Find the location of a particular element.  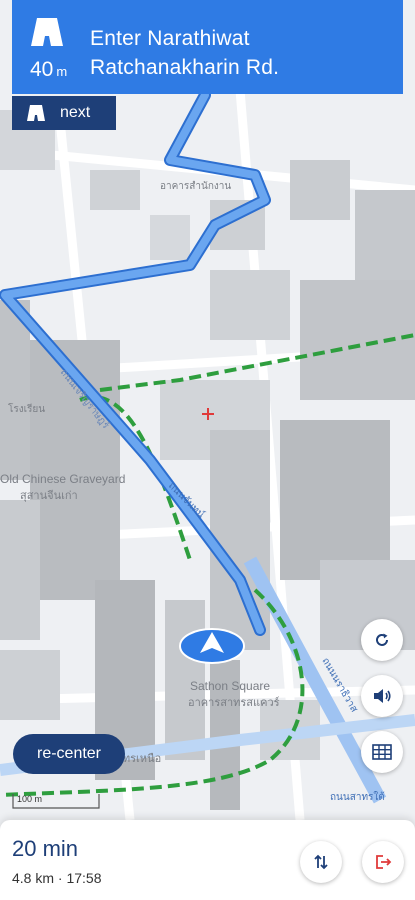

exit-navigation-button is located at coordinates (383, 862).